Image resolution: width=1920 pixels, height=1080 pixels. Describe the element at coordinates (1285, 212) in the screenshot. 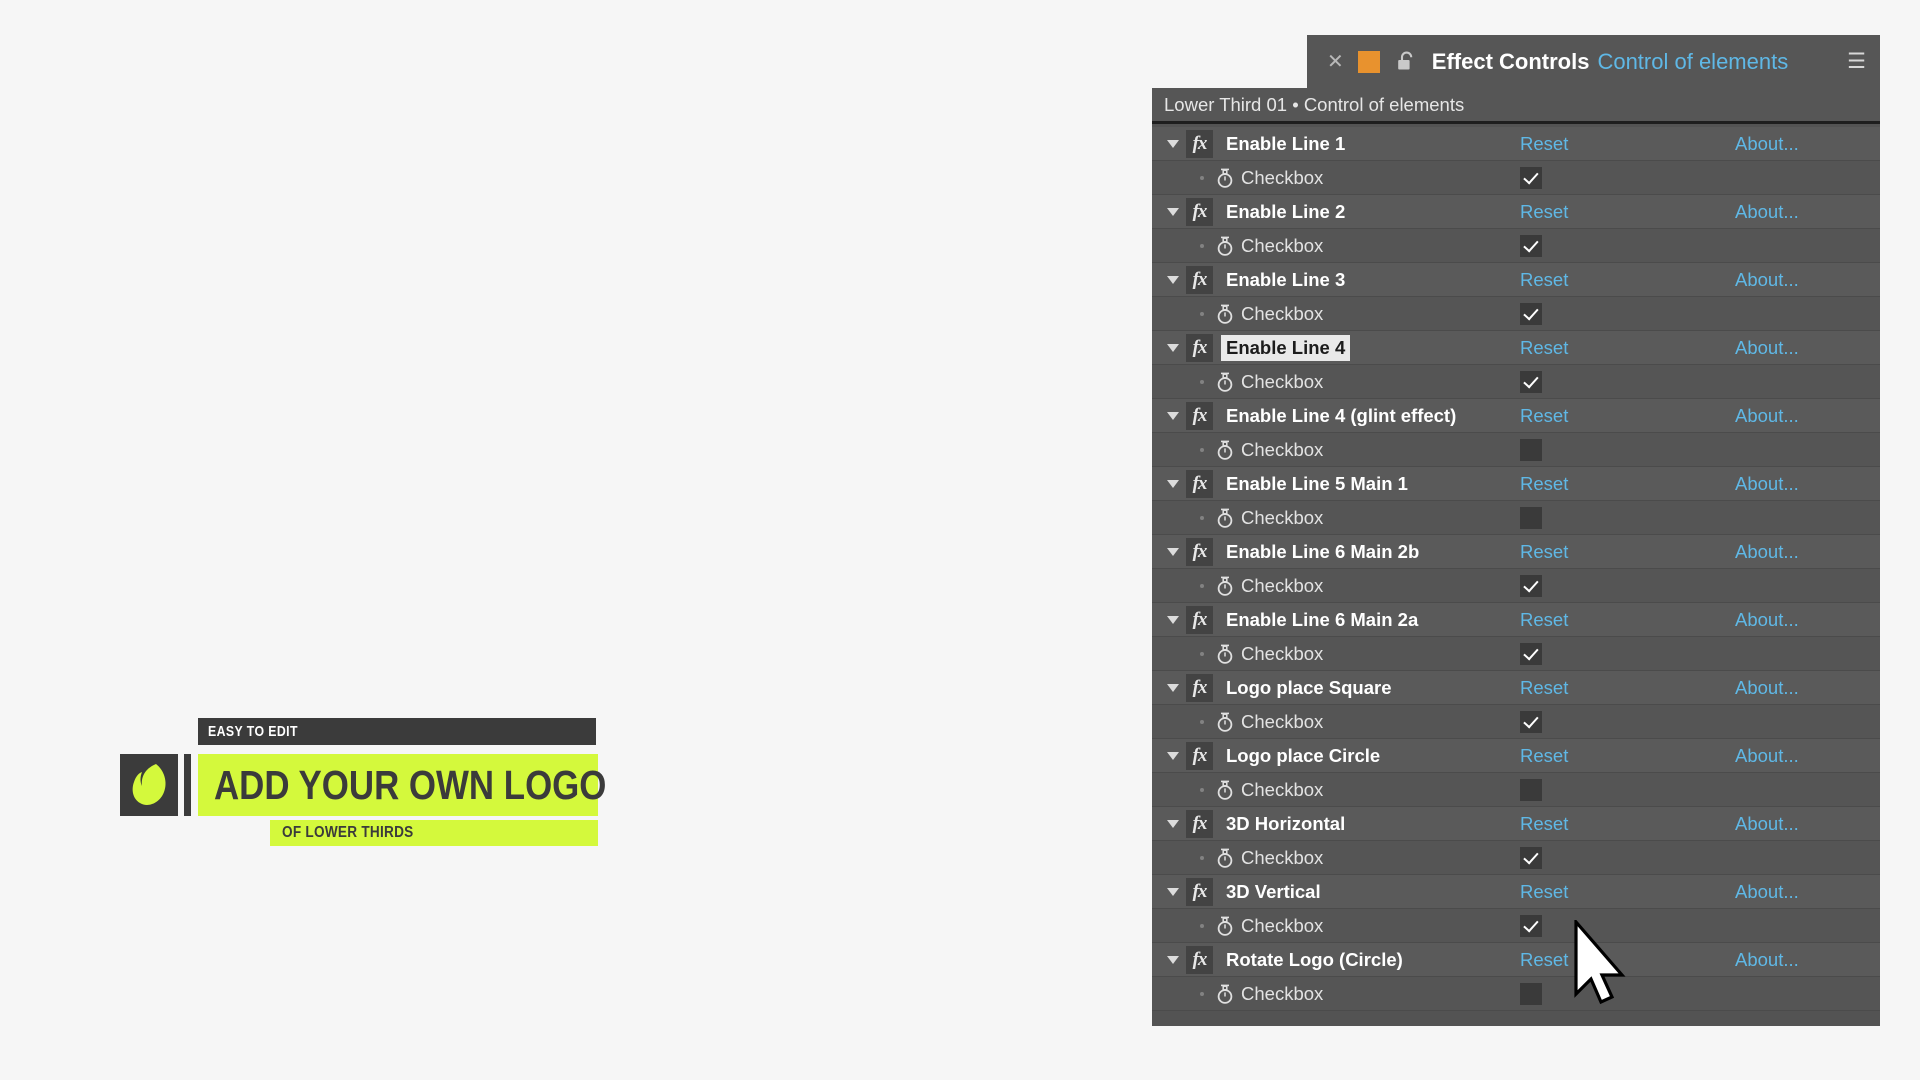

I see `effect-name: Enable Line 2` at that location.